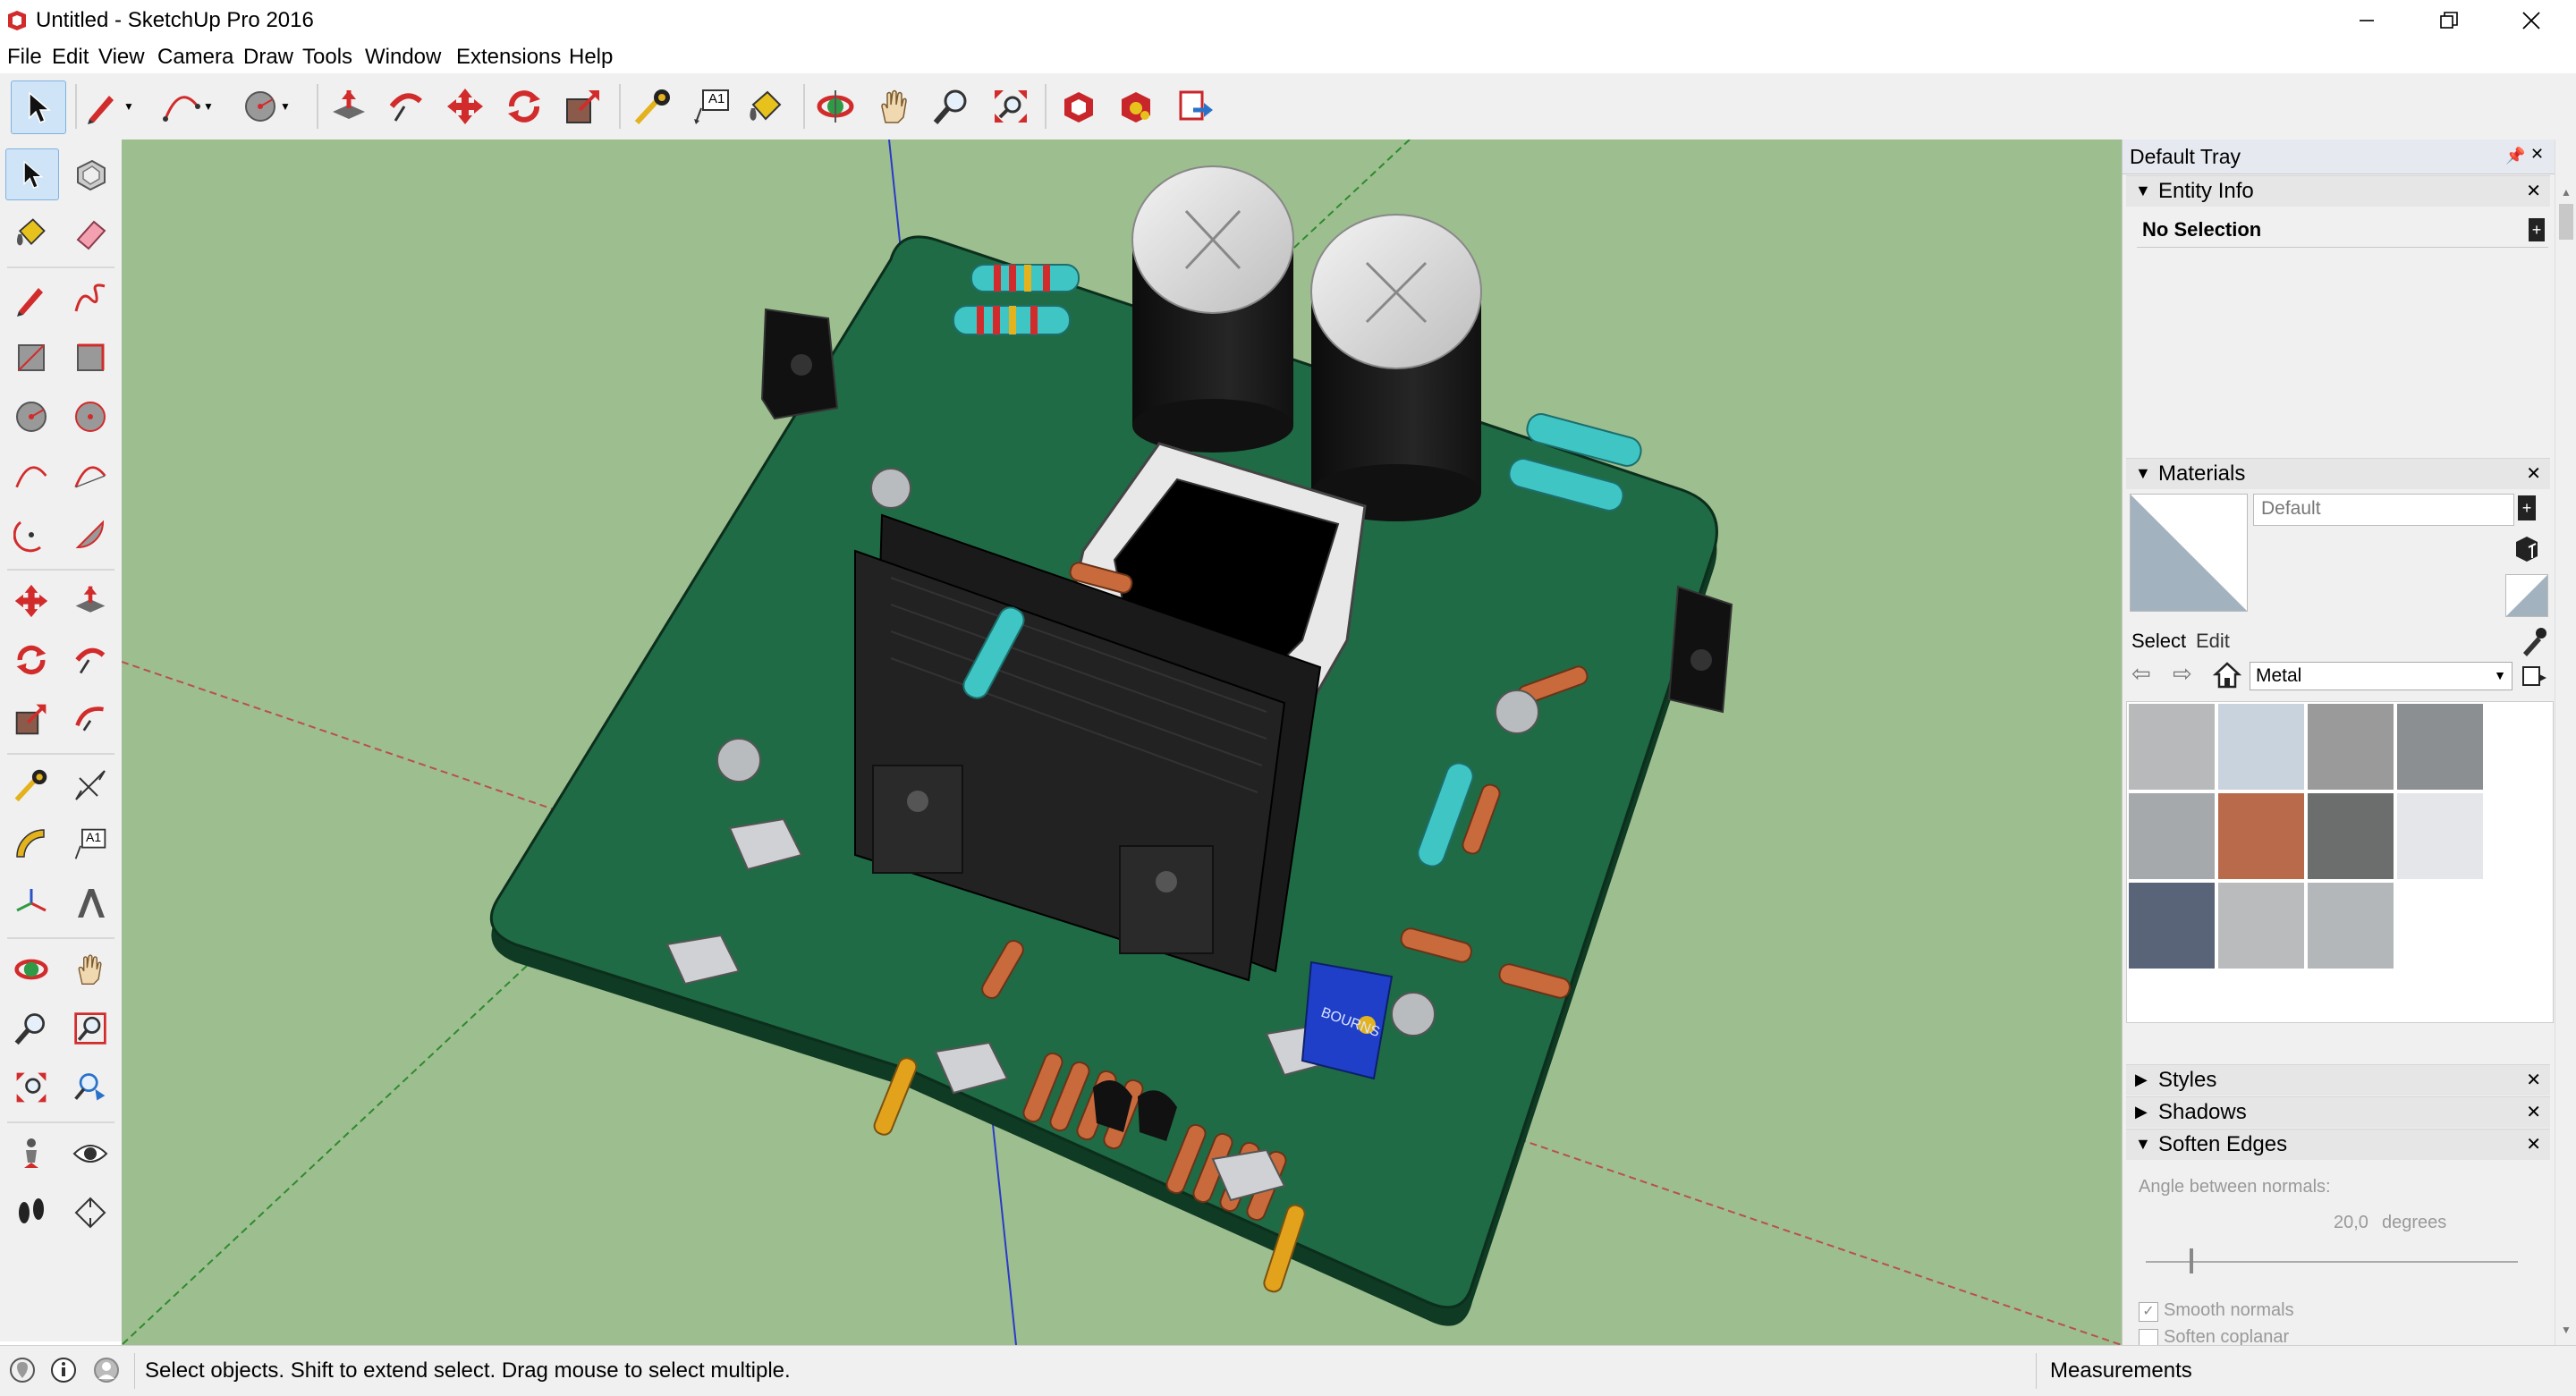 This screenshot has width=2576, height=1396. What do you see at coordinates (90, 358) in the screenshot?
I see `lt-rotated-rectangle-button` at bounding box center [90, 358].